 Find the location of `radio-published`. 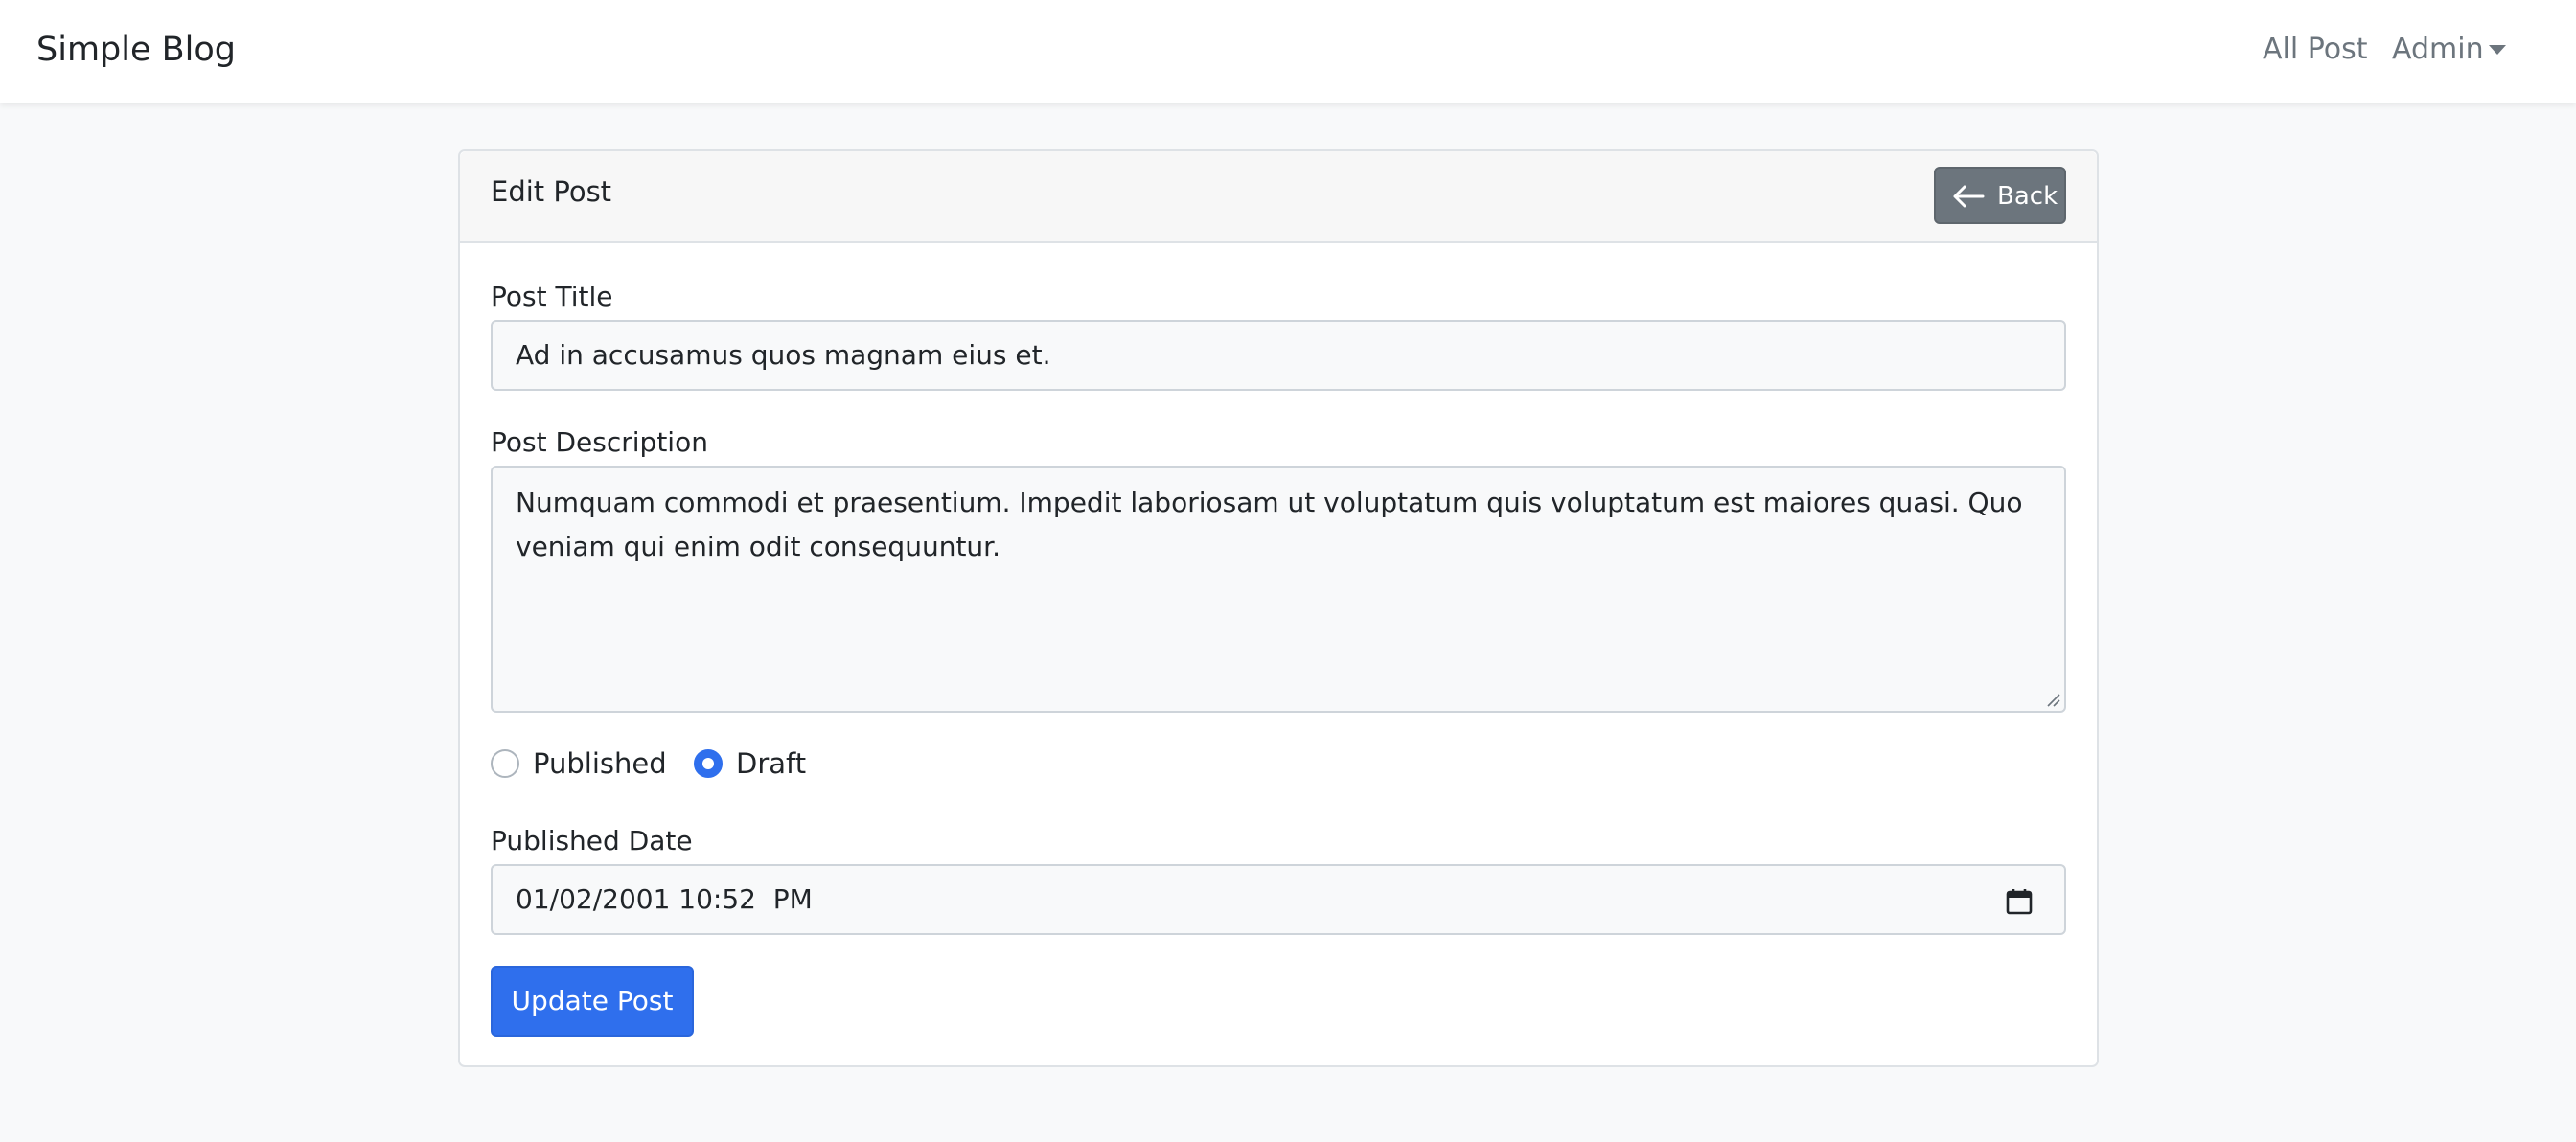

radio-published is located at coordinates (505, 764).